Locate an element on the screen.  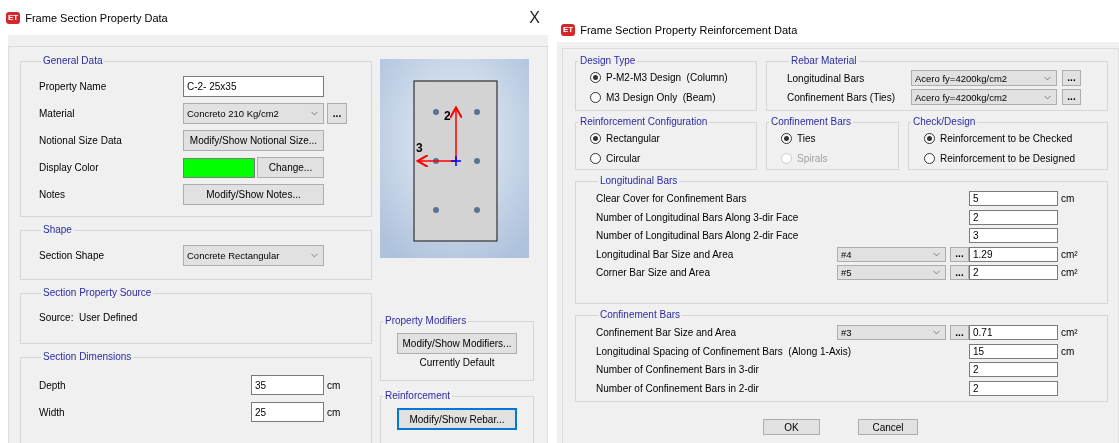
number-field: 0.71 is located at coordinates (1013, 332).